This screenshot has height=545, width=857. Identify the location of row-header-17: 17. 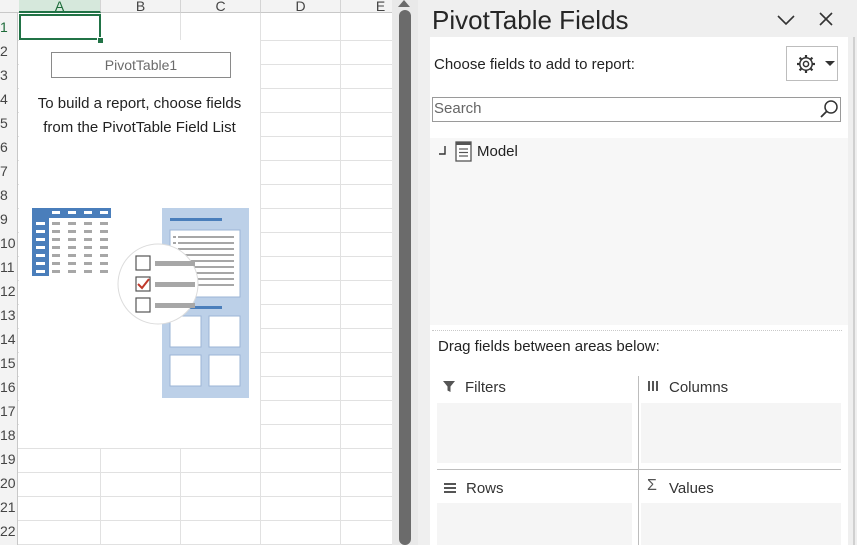
(9, 411).